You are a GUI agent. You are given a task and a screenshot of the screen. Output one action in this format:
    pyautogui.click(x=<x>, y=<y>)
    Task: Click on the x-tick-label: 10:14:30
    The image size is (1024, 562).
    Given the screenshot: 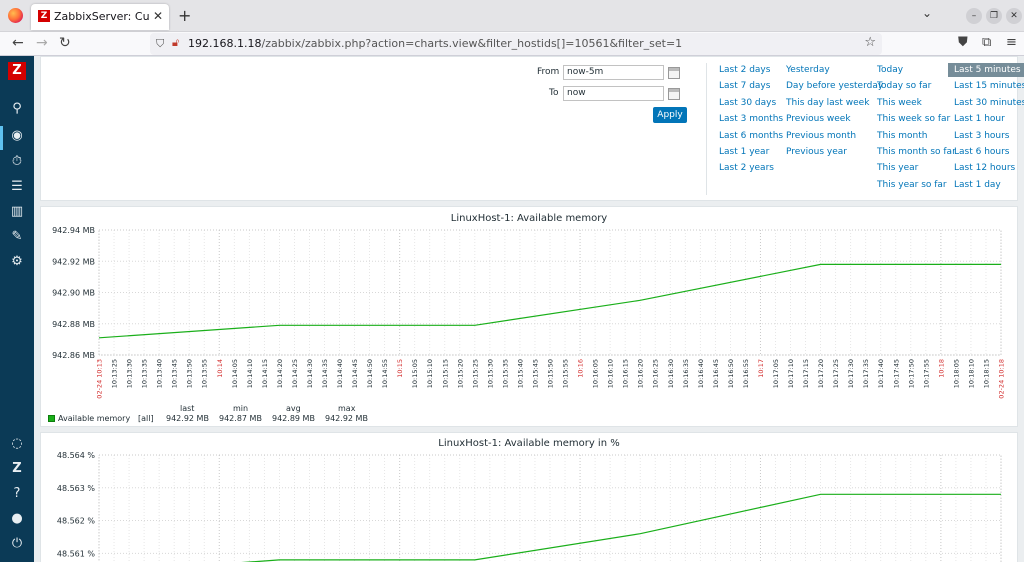 What is the action you would take?
    pyautogui.click(x=310, y=373)
    